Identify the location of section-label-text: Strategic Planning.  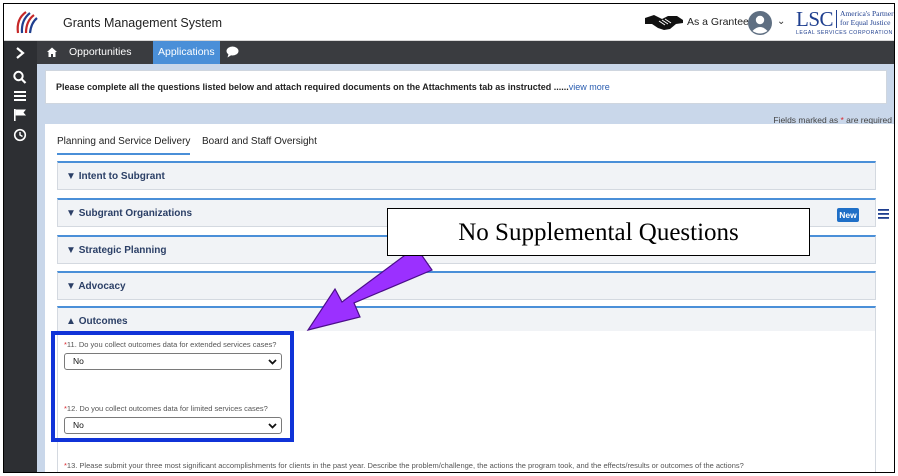
(122, 250).